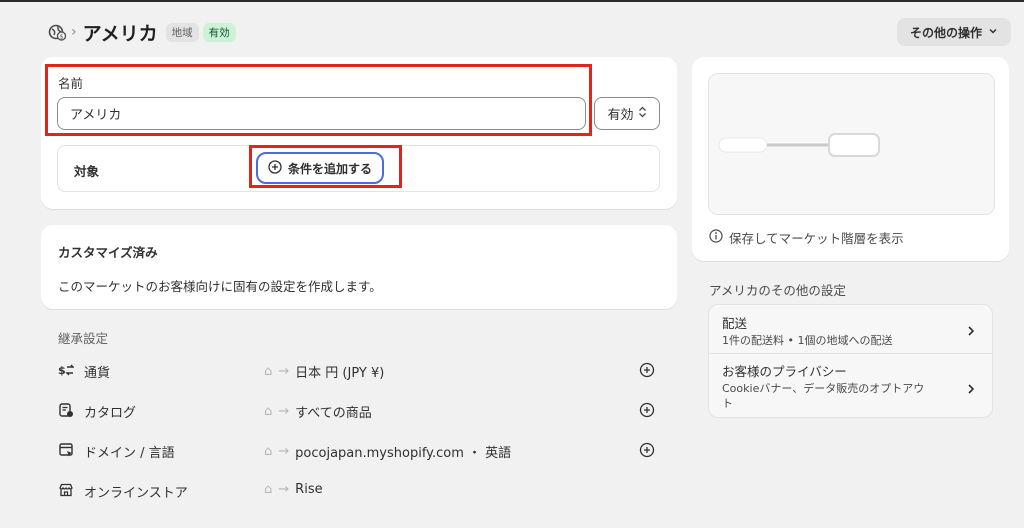  Describe the element at coordinates (512, 1) in the screenshot. I see `top-border` at that location.